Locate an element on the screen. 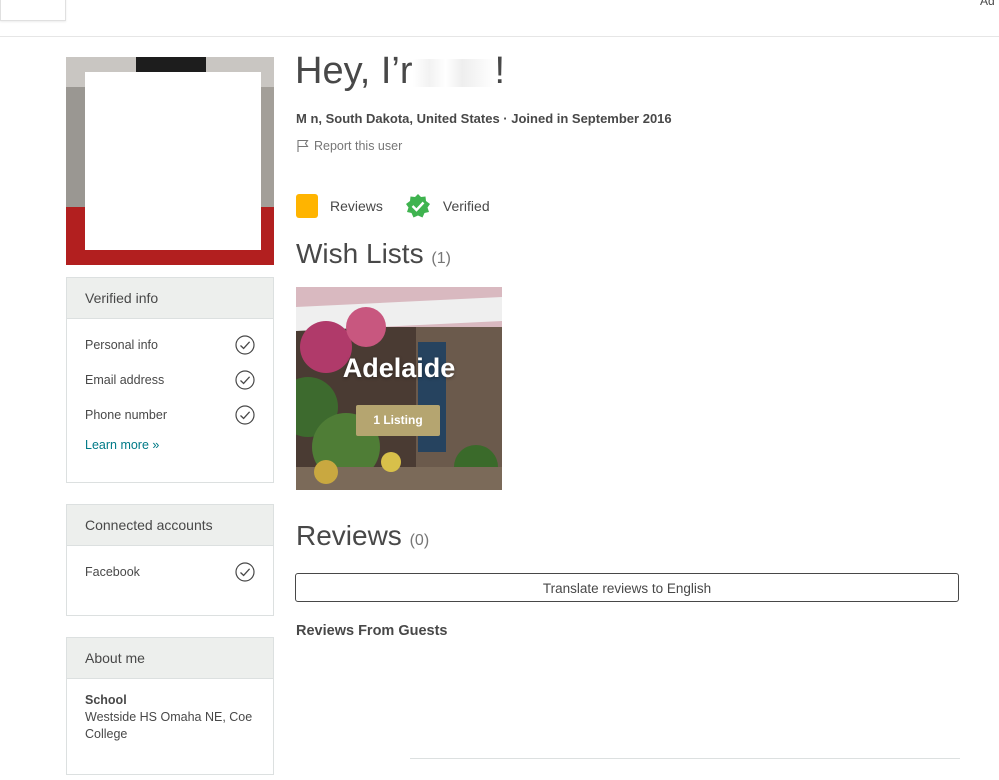 The image size is (999, 780). wish-list-name: Adelaide is located at coordinates (399, 368).